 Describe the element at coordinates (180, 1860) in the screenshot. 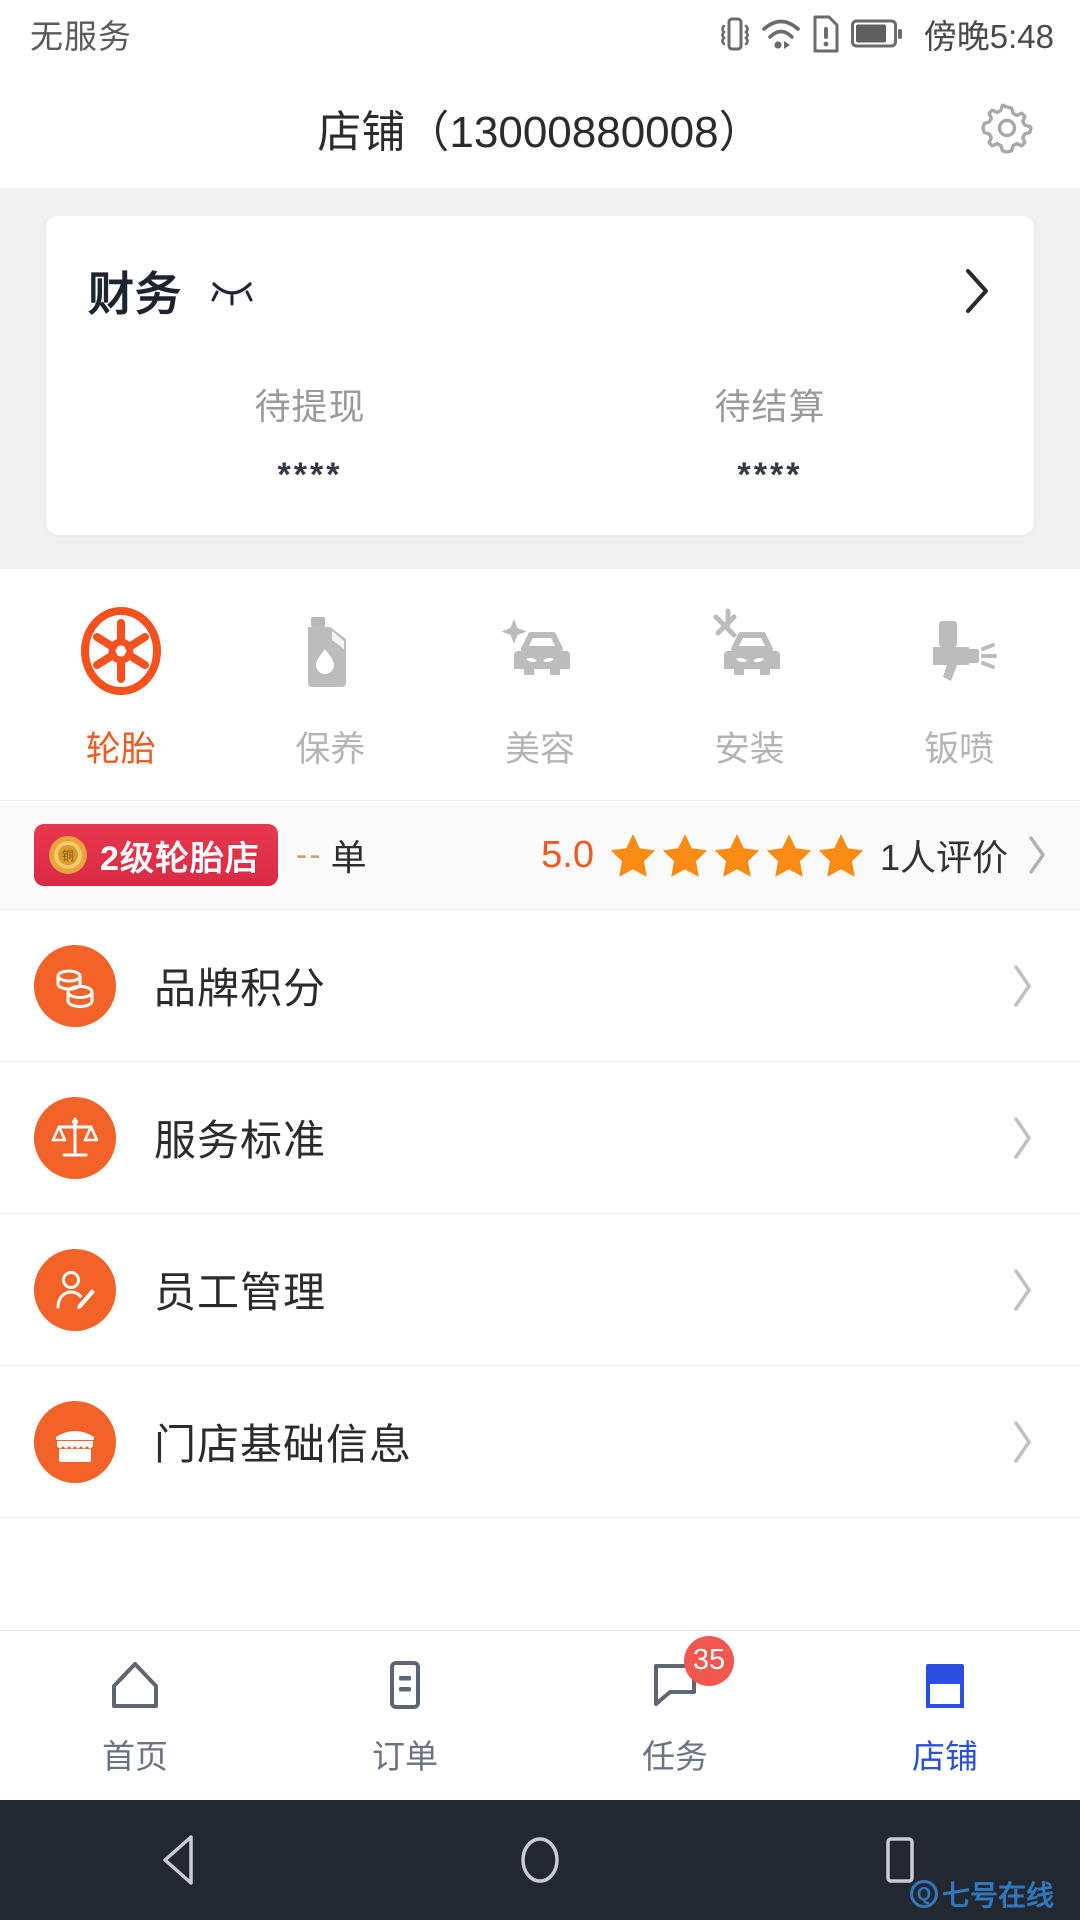

I see `back-triangle-icon` at that location.